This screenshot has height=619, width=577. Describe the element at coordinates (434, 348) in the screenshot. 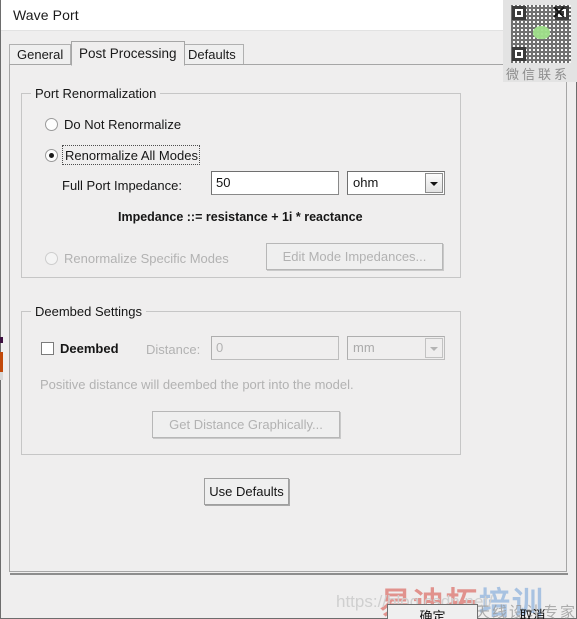

I see `chevron-down-icon-distance` at that location.